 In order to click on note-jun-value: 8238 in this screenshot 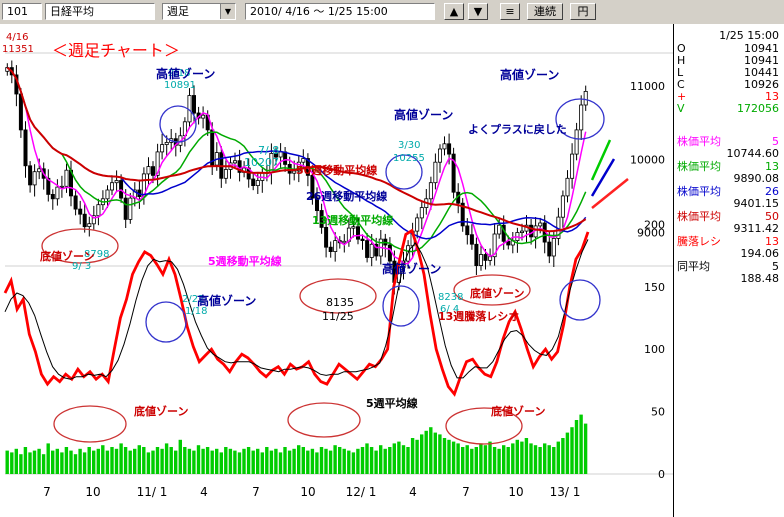, I will do `click(450, 297)`.